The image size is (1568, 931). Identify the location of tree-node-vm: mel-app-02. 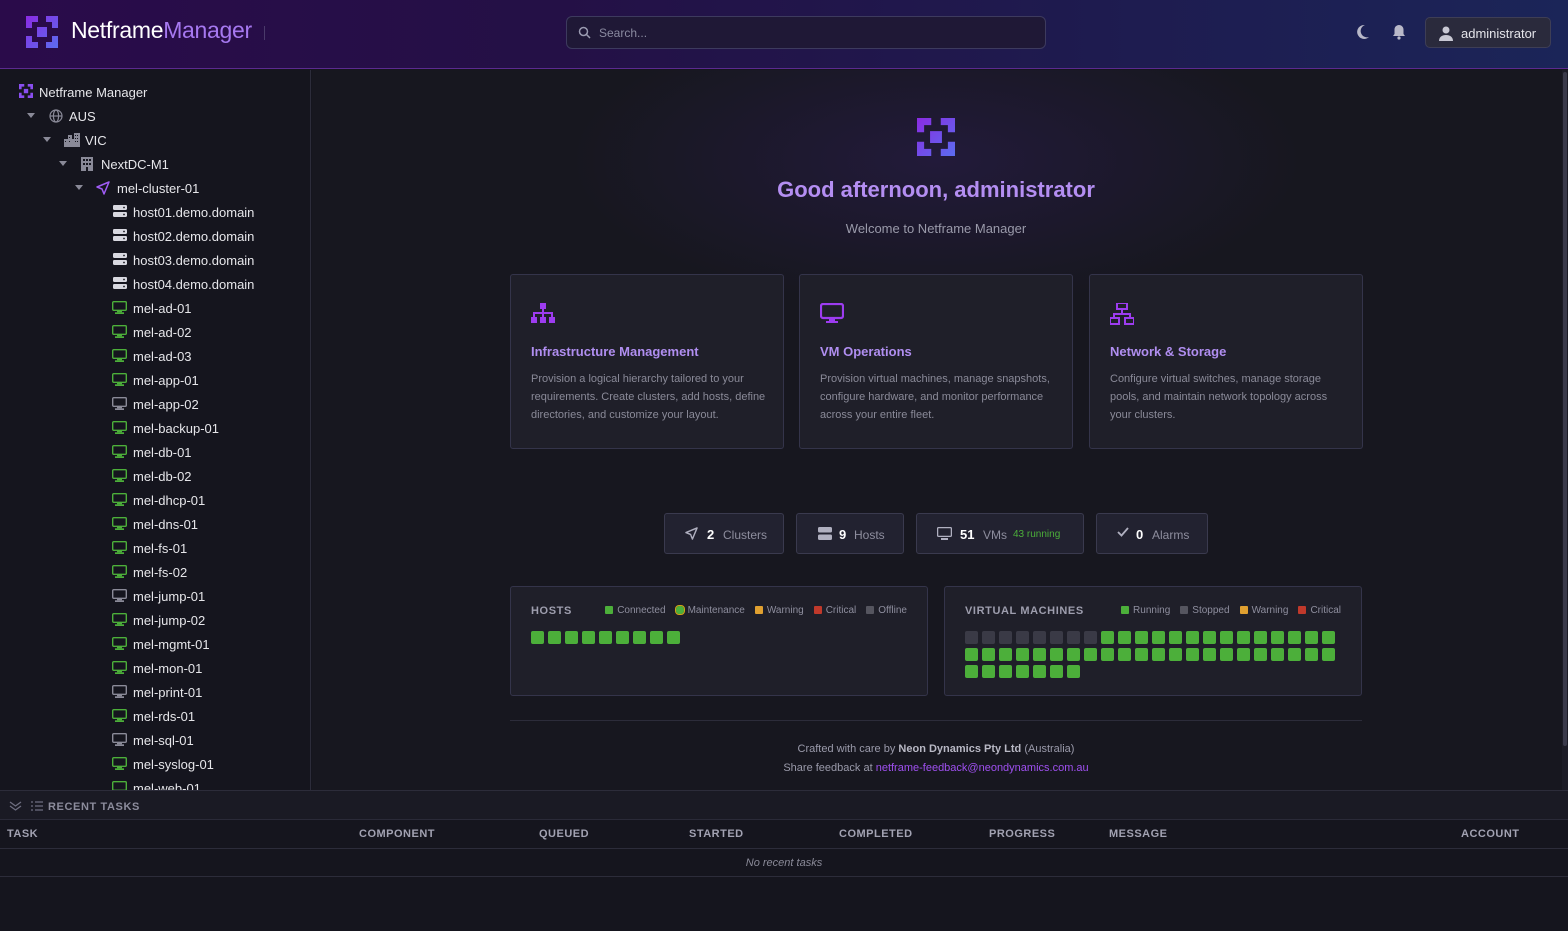
(155, 404).